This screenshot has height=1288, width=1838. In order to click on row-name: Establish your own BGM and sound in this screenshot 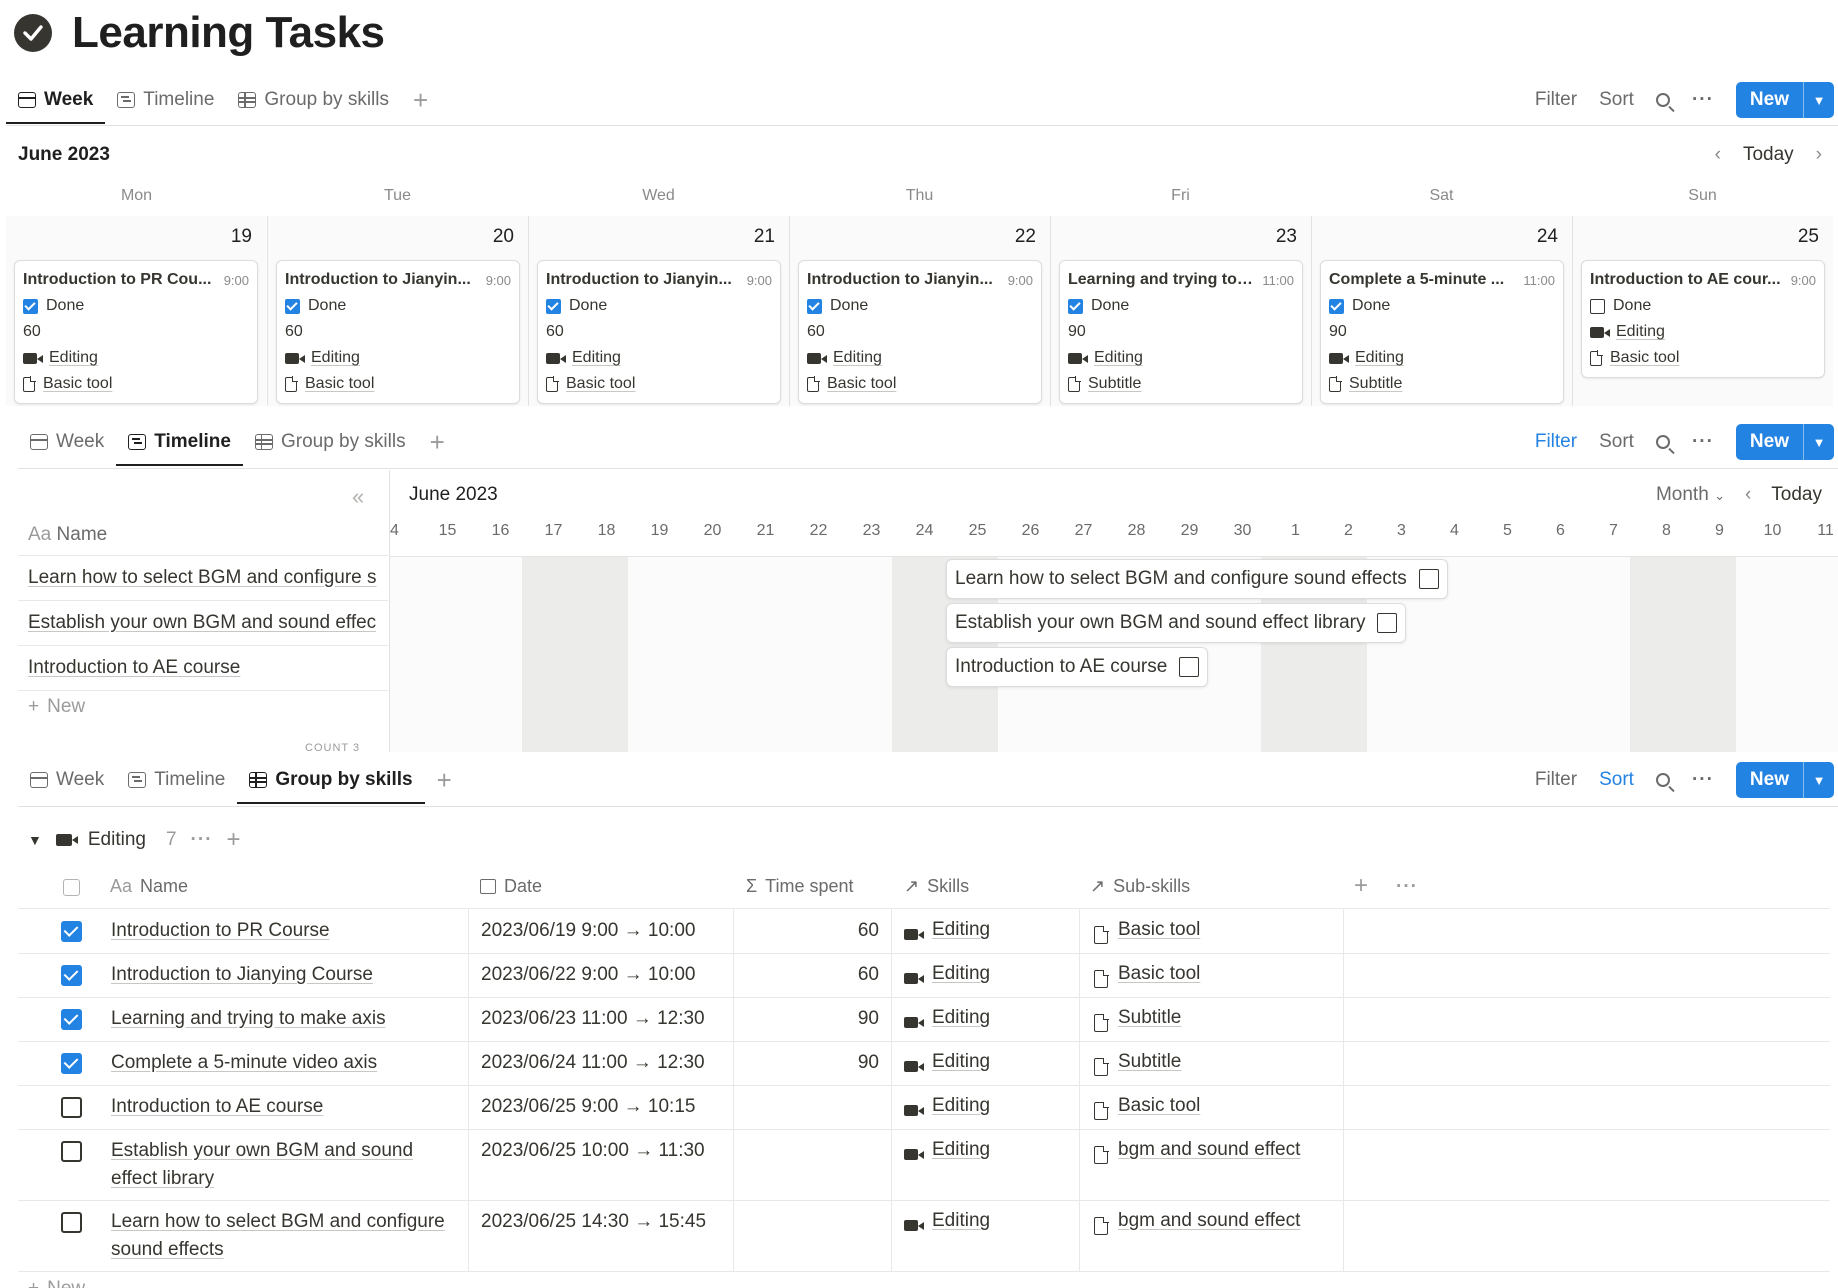, I will do `click(262, 1150)`.